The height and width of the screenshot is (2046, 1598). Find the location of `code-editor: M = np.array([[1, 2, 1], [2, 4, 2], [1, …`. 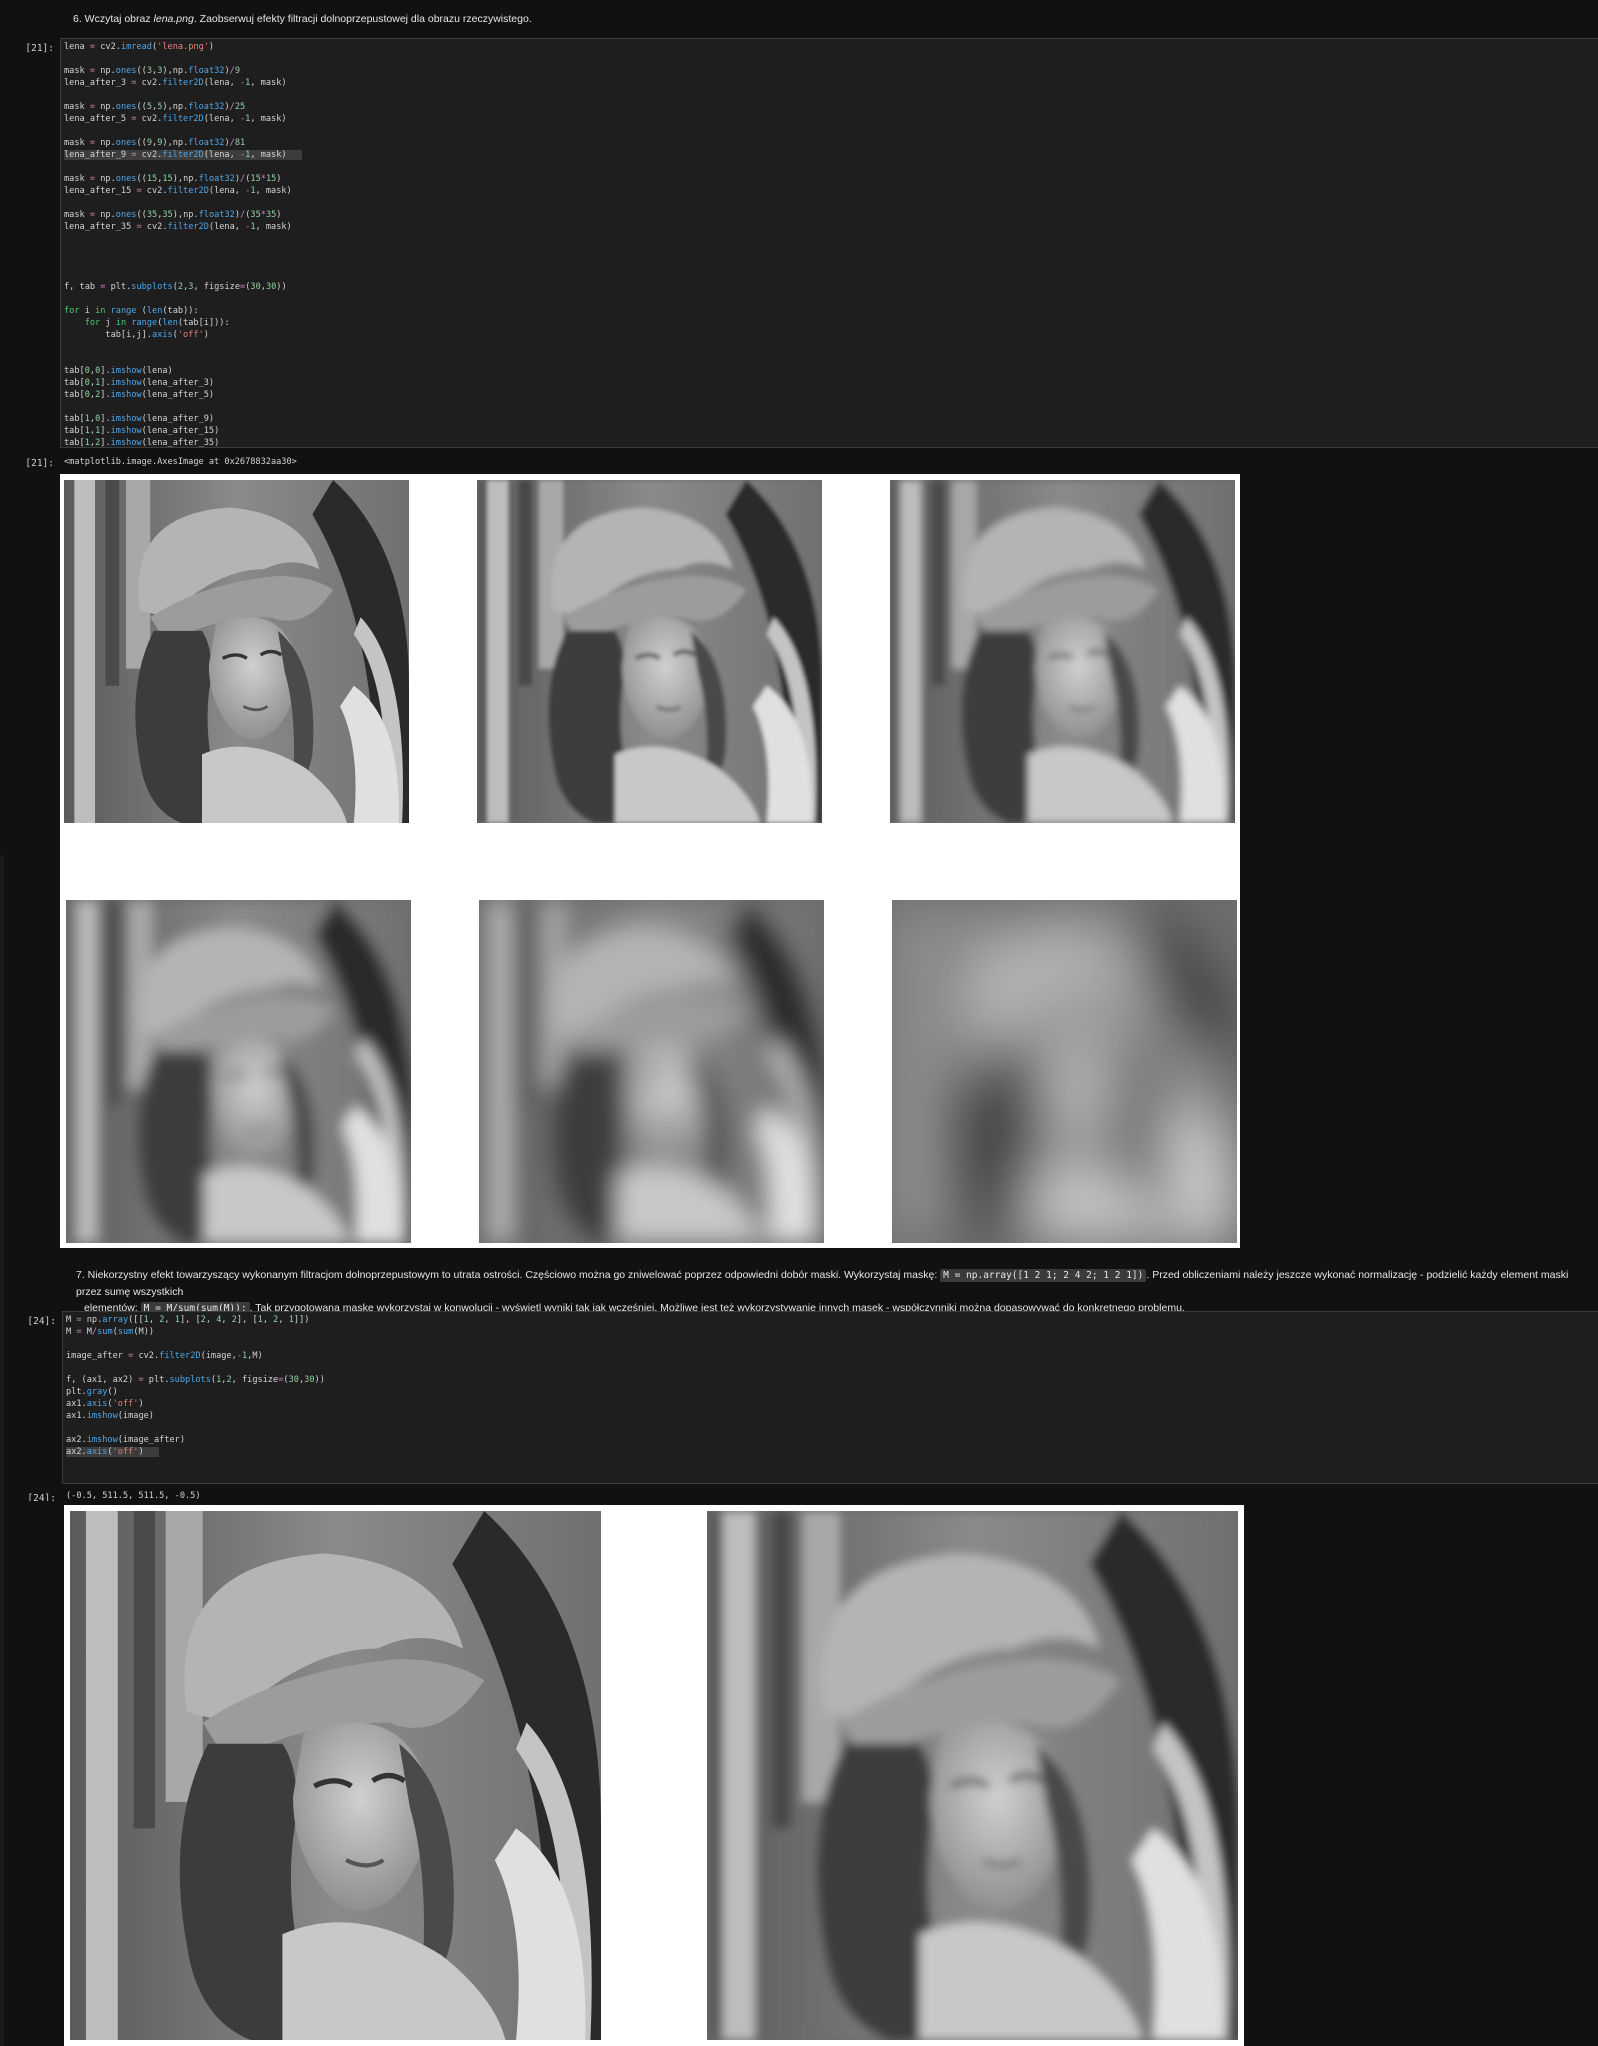

code-editor: M = np.array([[1, 2, 1], [2, 4, 2], [1, … is located at coordinates (195, 1386).